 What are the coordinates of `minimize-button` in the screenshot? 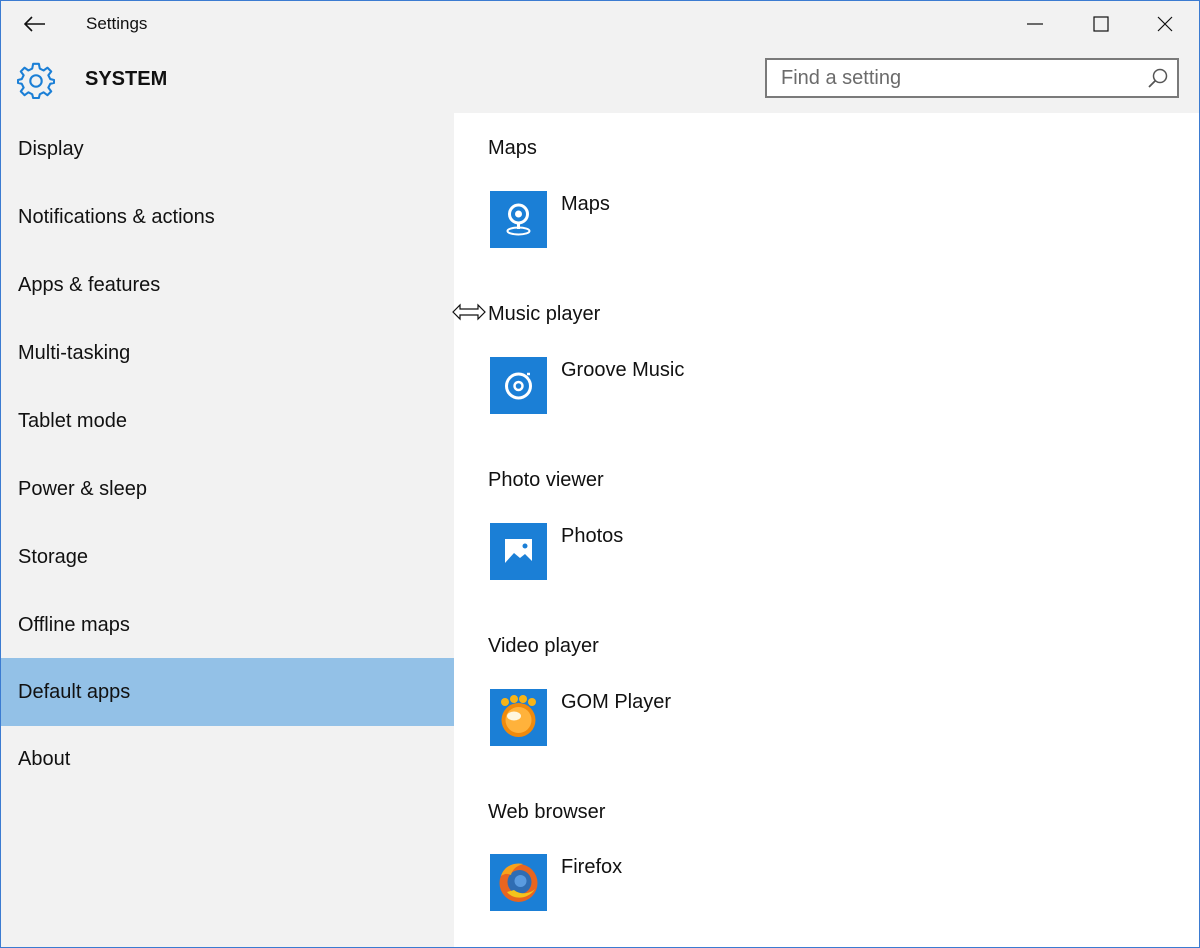 It's located at (1035, 24).